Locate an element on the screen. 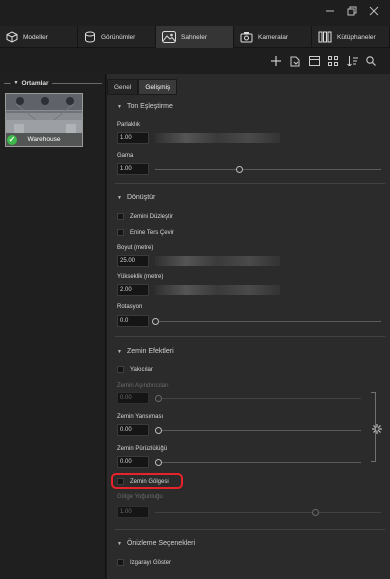 Image resolution: width=390 pixels, height=579 pixels. panel-icon is located at coordinates (314, 61).